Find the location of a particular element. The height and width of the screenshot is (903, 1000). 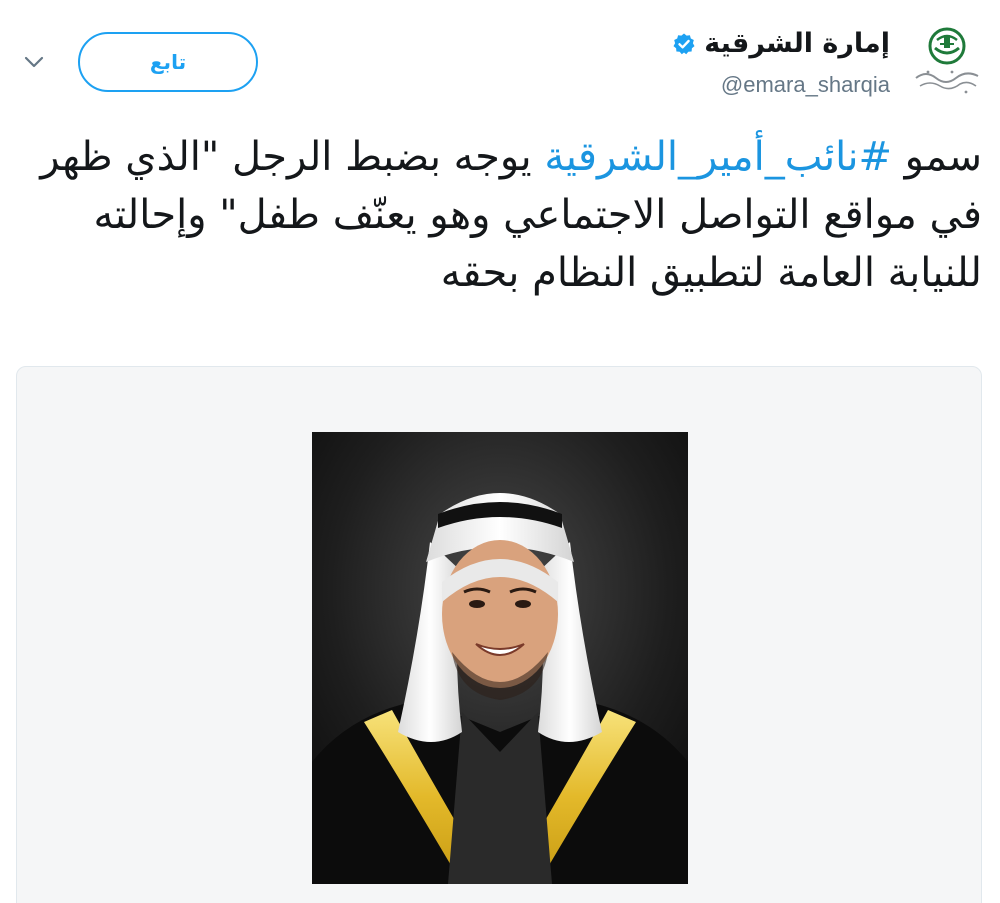

verified-badge-icon is located at coordinates (684, 43).